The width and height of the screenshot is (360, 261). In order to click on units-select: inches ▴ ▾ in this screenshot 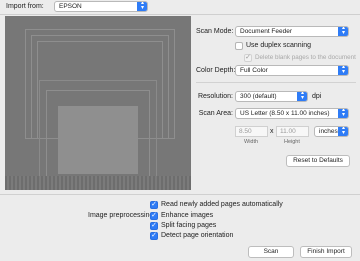, I will do `click(331, 131)`.